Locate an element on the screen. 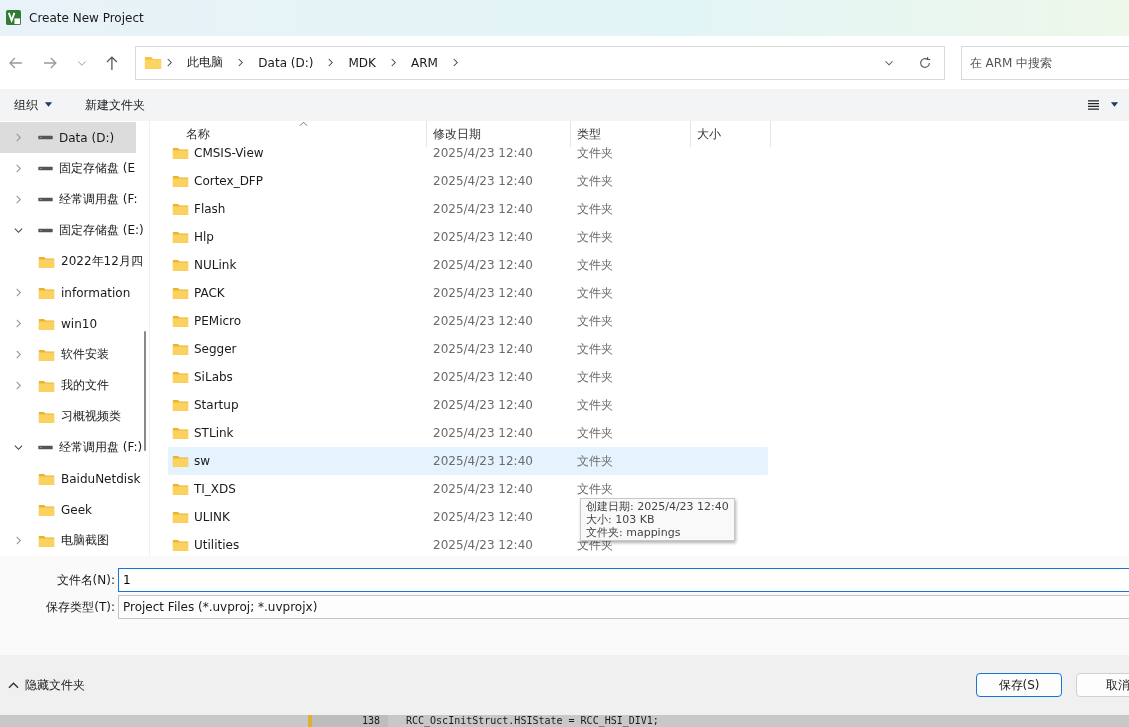 The image size is (1129, 727). file-name: Flash is located at coordinates (210, 209).